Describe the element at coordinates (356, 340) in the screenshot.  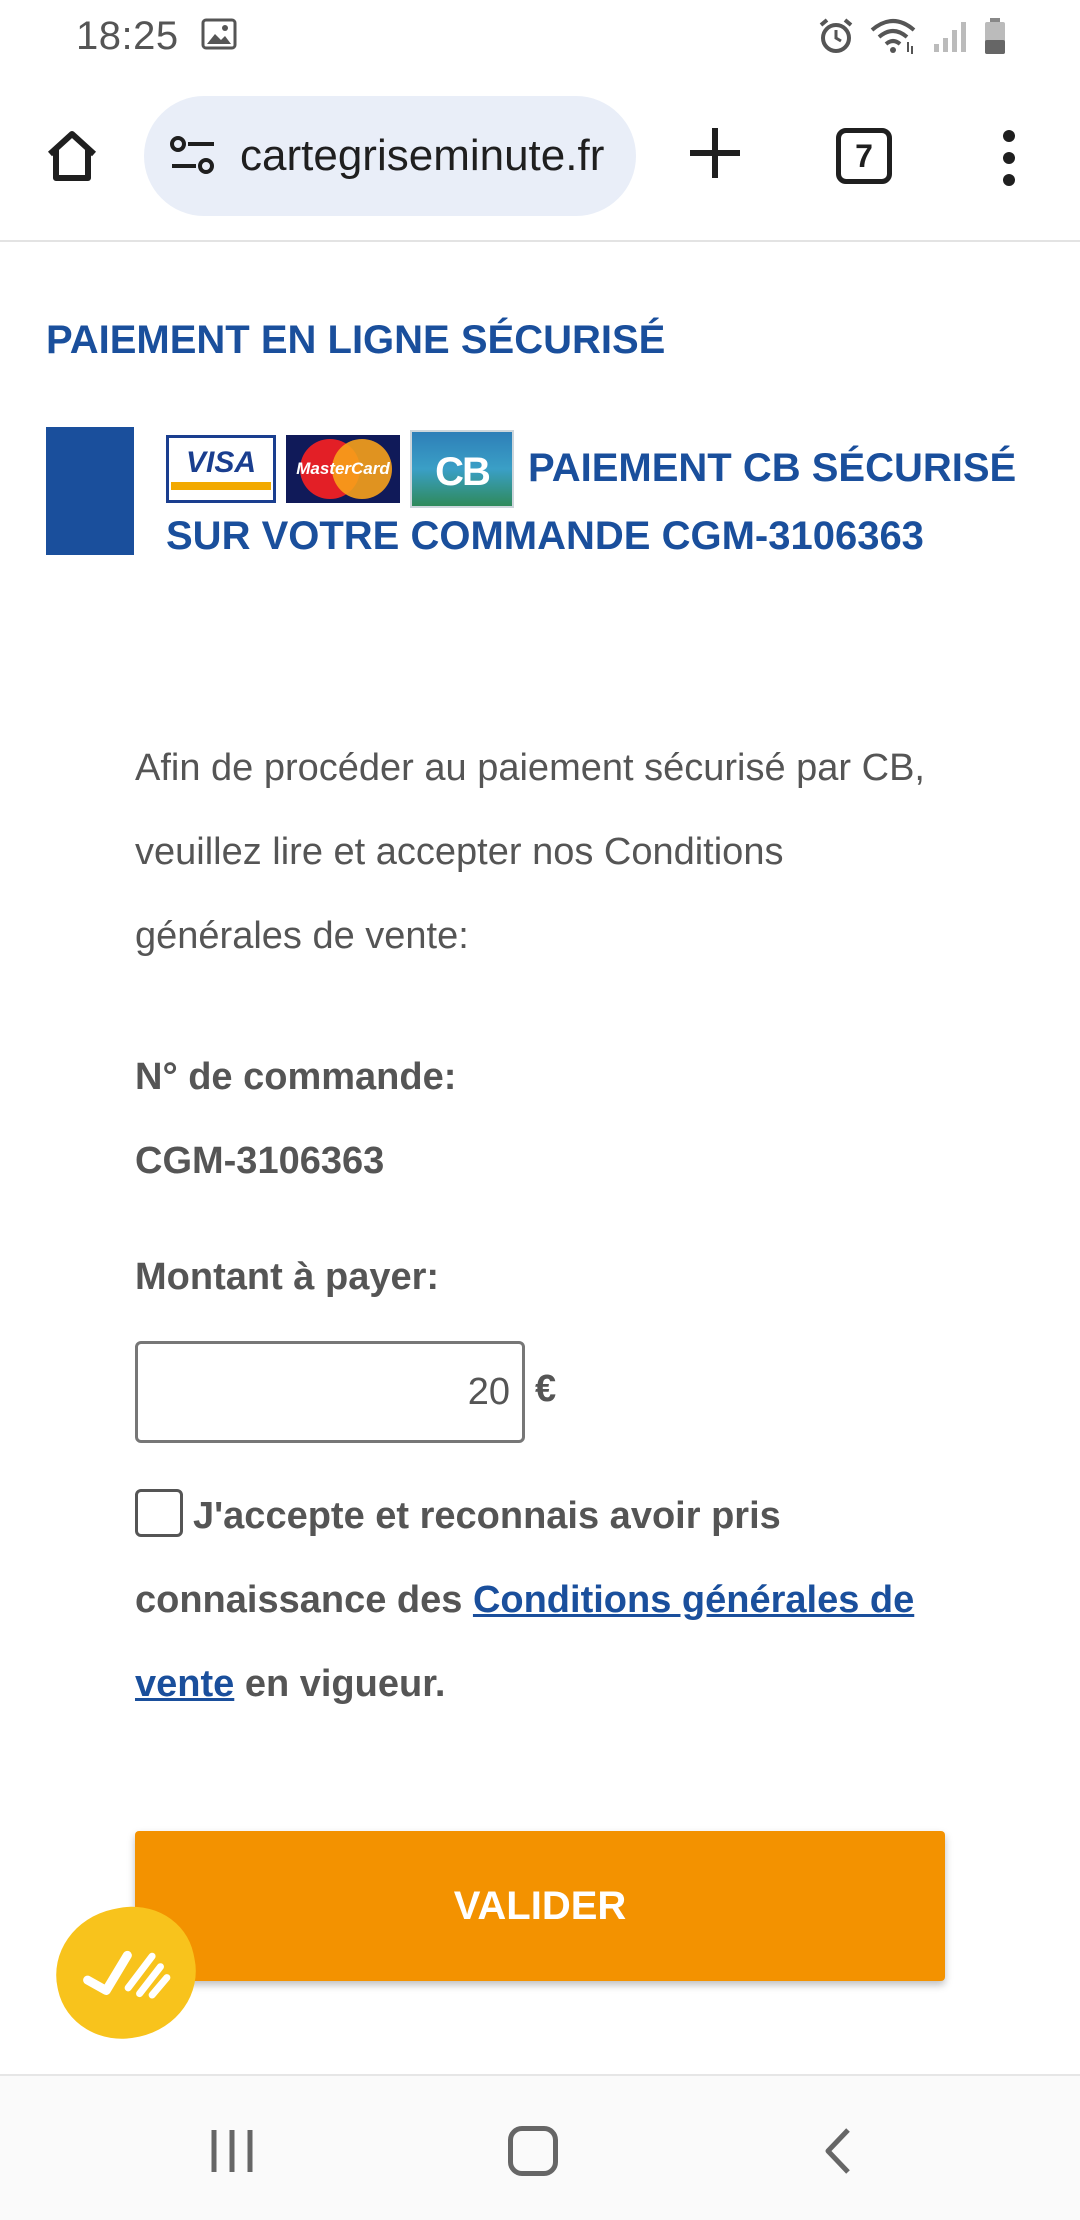
I see `section-title: PAIEMENT EN LIGNE SÉCURISÉ` at that location.